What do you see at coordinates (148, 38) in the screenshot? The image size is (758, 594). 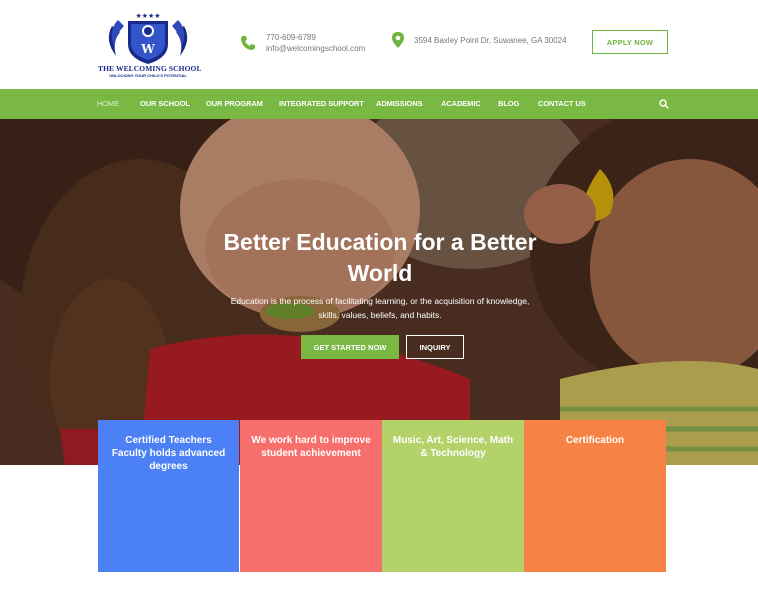 I see `shield-crest-logo-icon: ★★★★ W` at bounding box center [148, 38].